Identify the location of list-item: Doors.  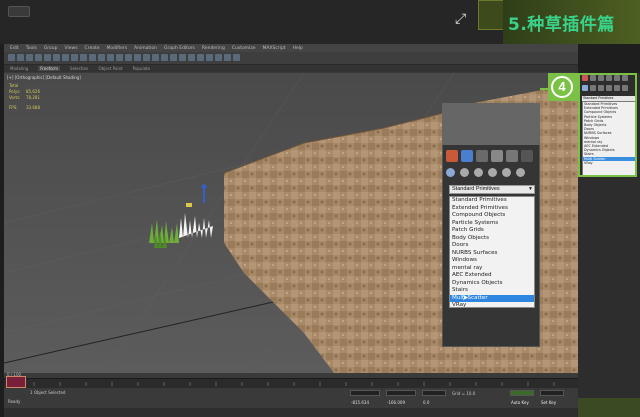
(492, 246).